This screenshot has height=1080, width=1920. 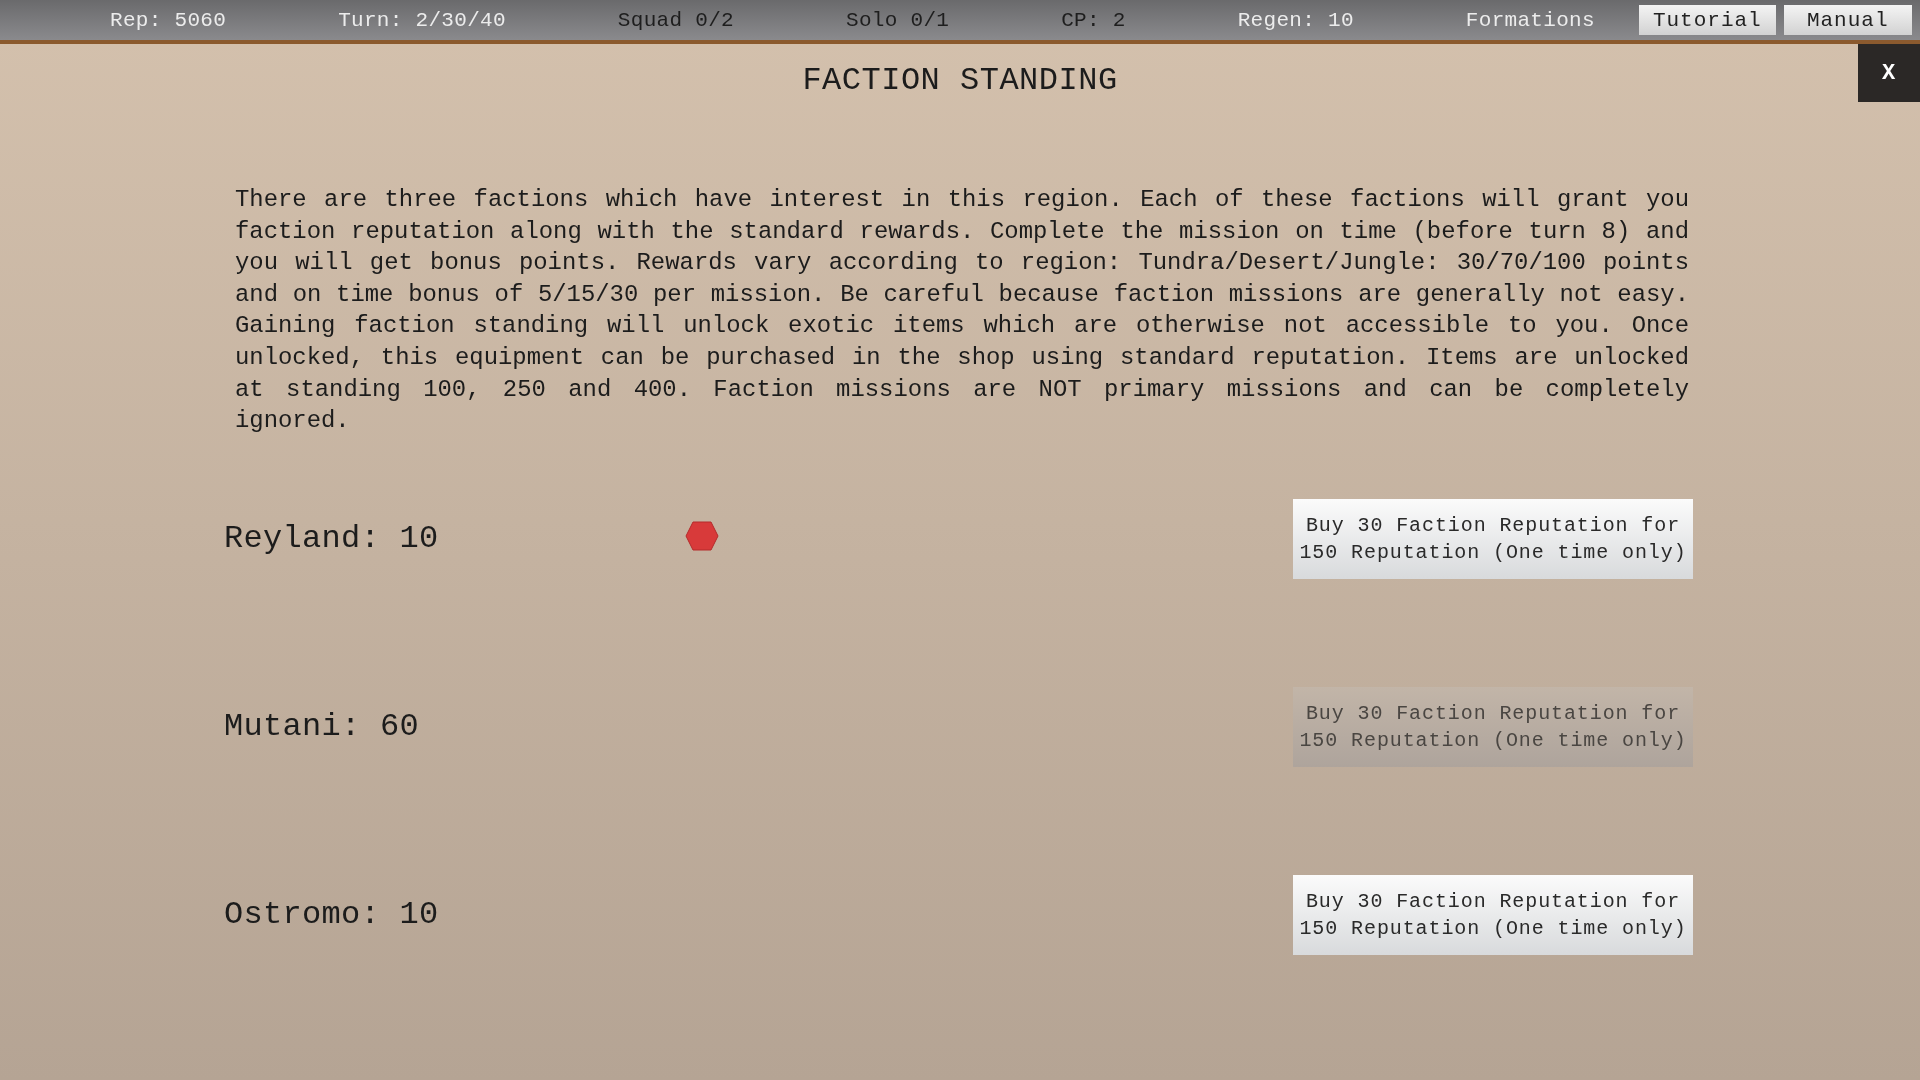 I want to click on stat-label: Squad 0/2, so click(x=675, y=20).